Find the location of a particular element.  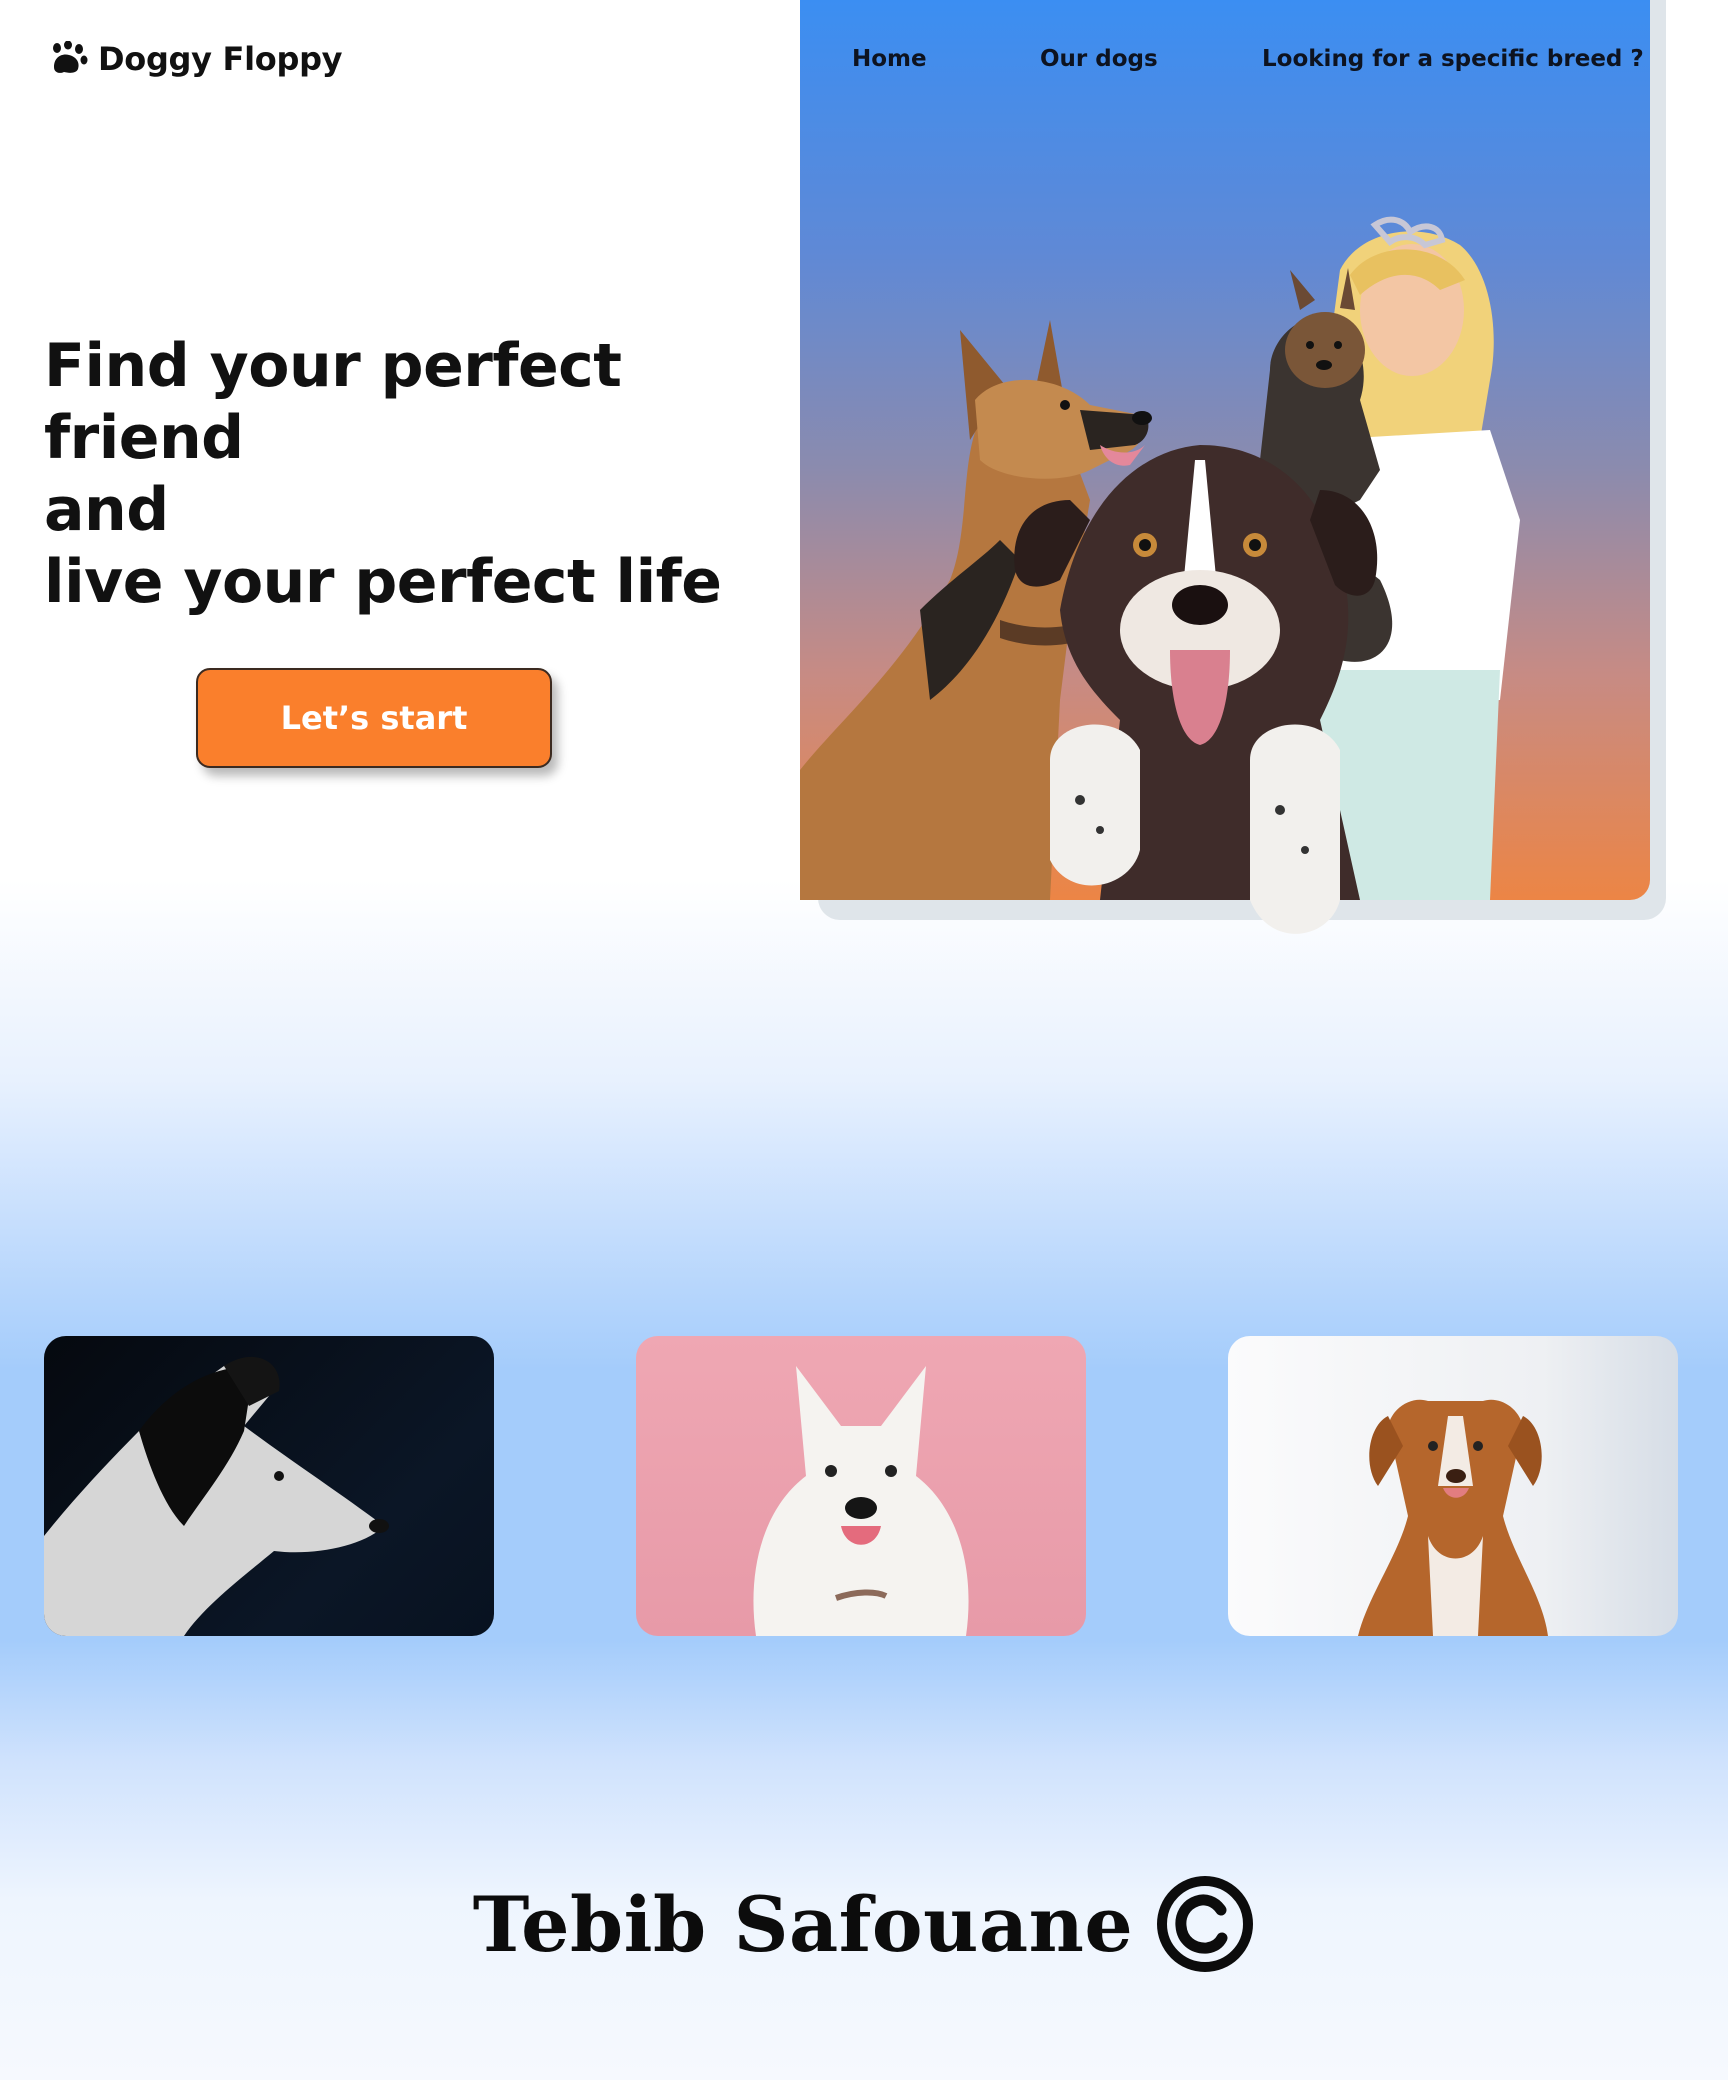

gallery-card-border-collie is located at coordinates (269, 1486).